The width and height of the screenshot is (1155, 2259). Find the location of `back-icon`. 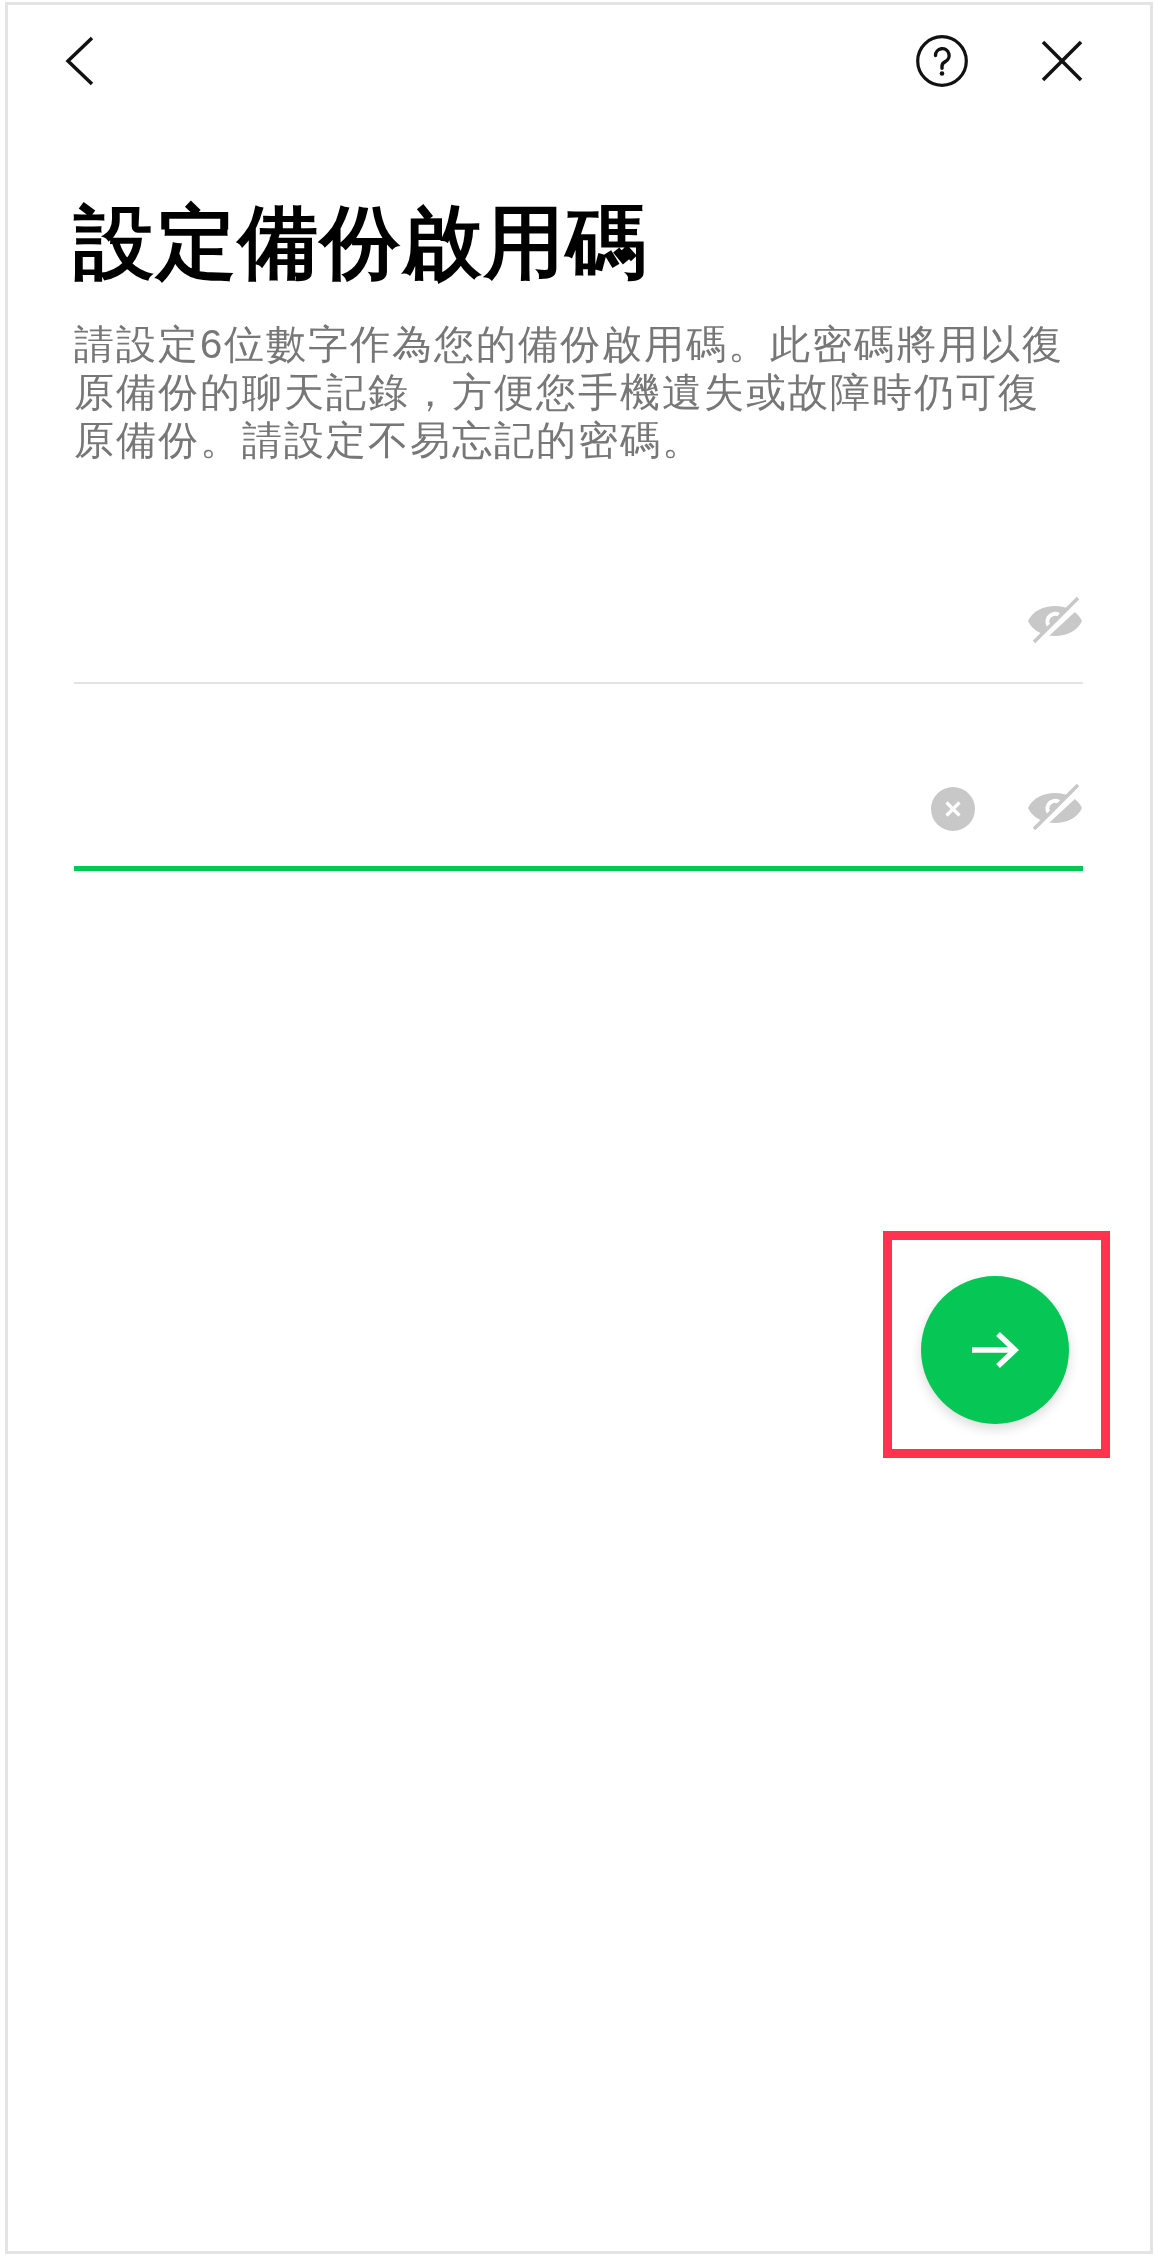

back-icon is located at coordinates (80, 61).